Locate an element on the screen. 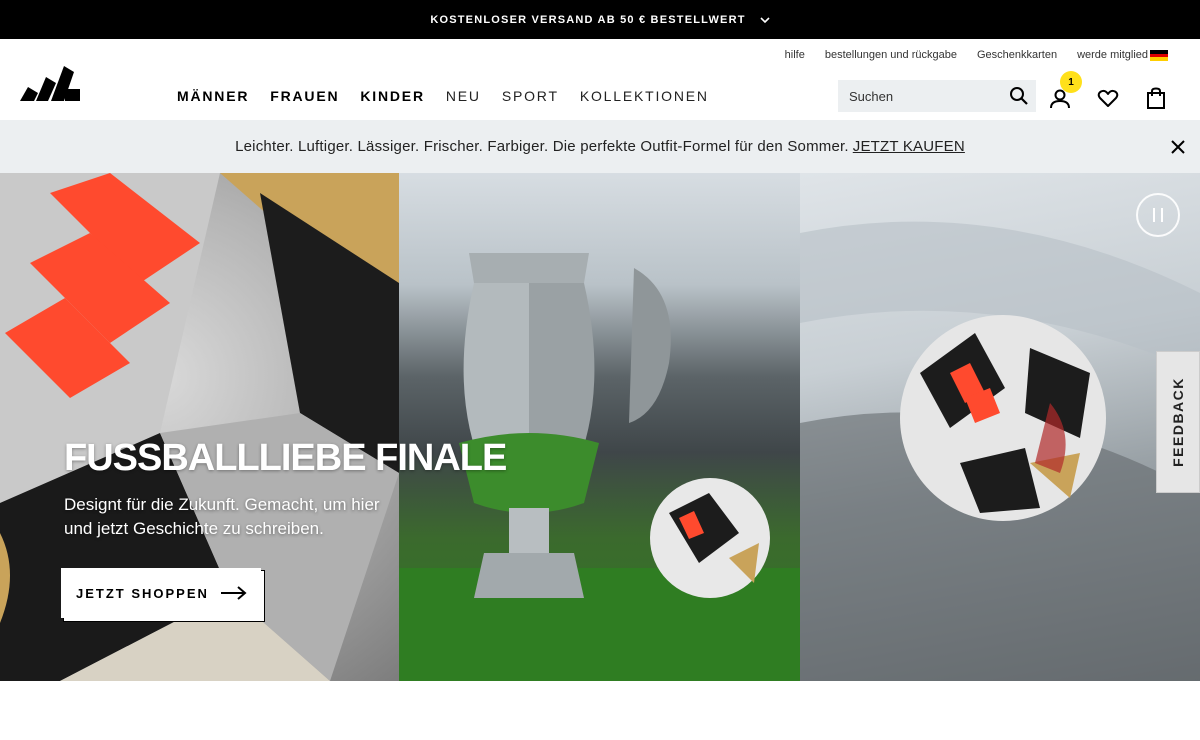  util-link-join: werde mitglied is located at coordinates (1112, 55).